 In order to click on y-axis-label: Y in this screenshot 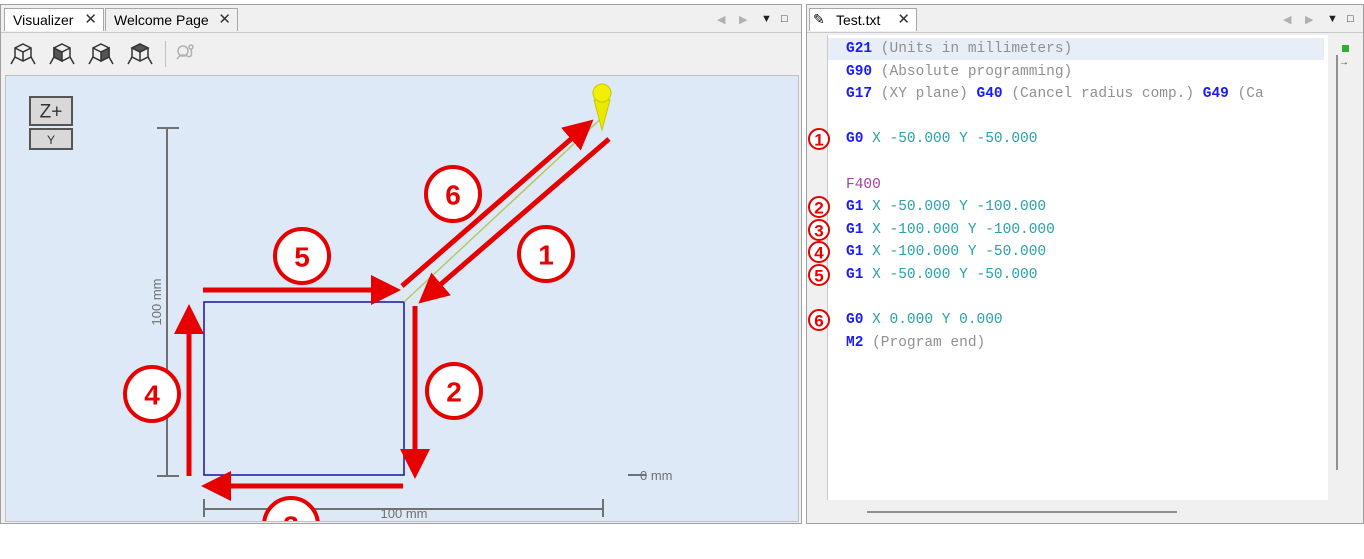, I will do `click(51, 140)`.